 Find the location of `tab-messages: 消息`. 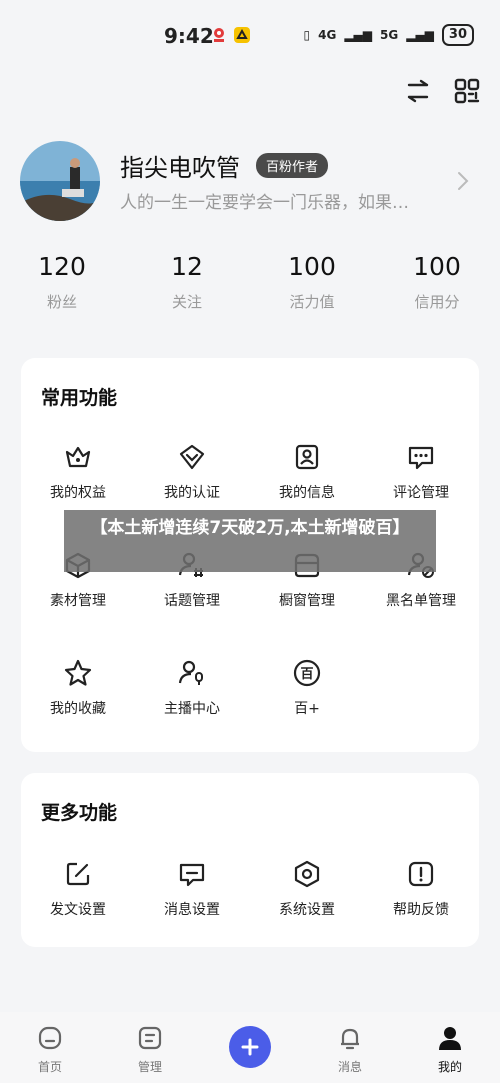

tab-messages: 消息 is located at coordinates (350, 1049).